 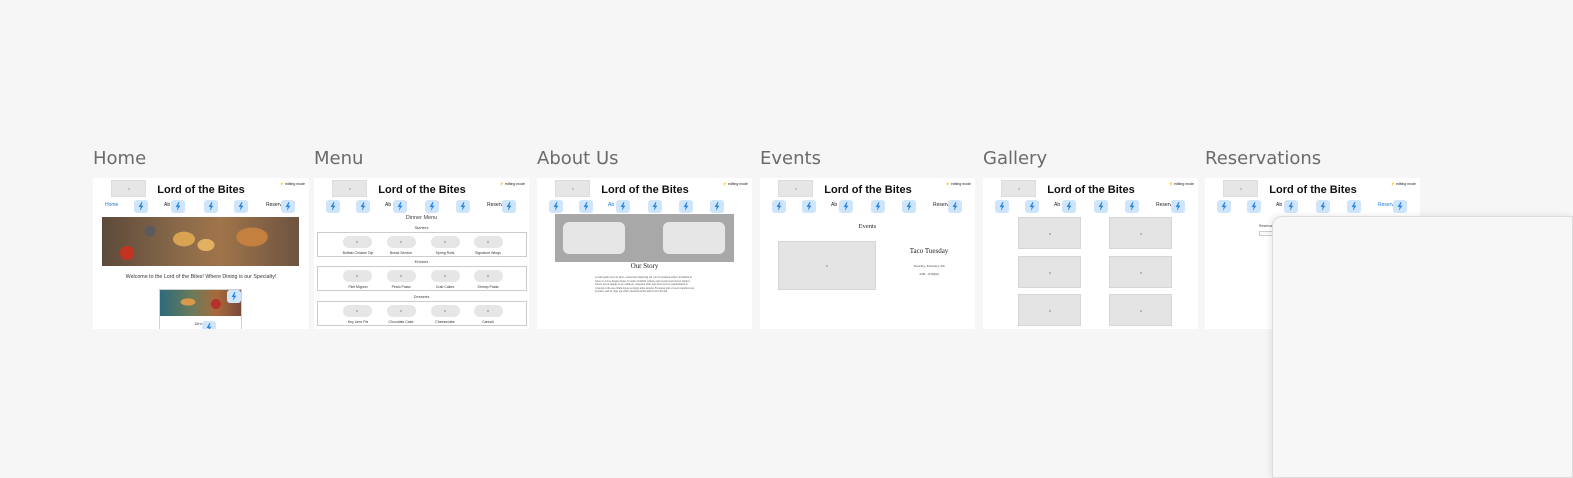 I want to click on menu-item-label: Spring Rolls, so click(x=445, y=253).